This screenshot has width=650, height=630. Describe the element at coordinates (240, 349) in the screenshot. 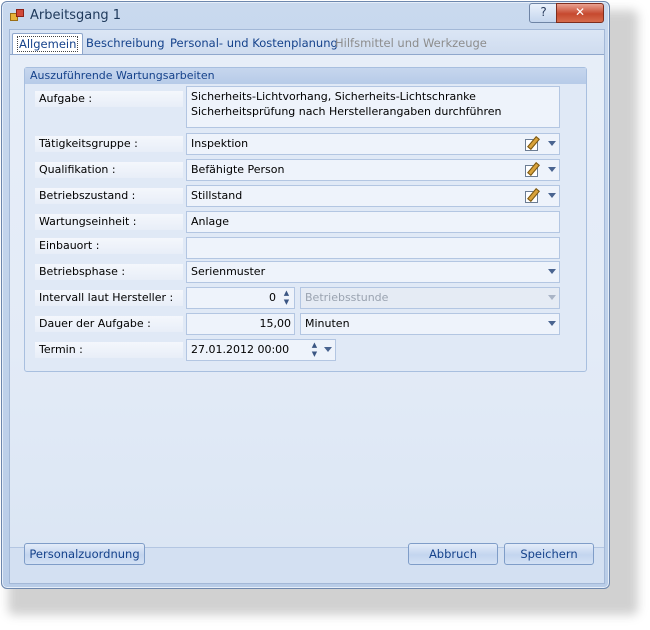

I see `termin-value: 27.01.2012 00:00` at that location.